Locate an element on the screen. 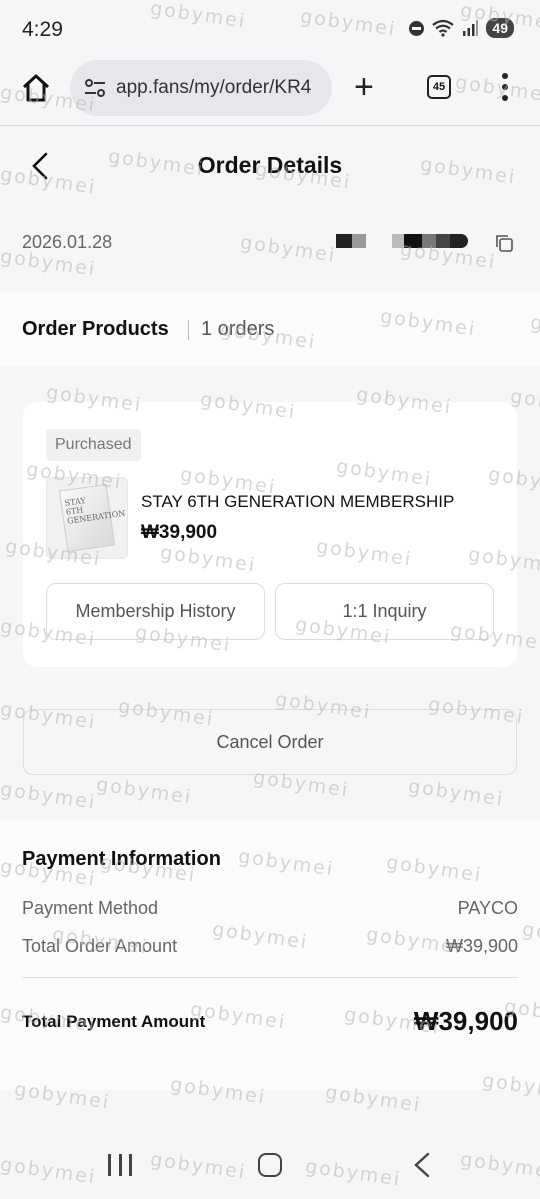 This screenshot has height=1199, width=540. cancel-order-button: Cancel Order is located at coordinates (270, 742).